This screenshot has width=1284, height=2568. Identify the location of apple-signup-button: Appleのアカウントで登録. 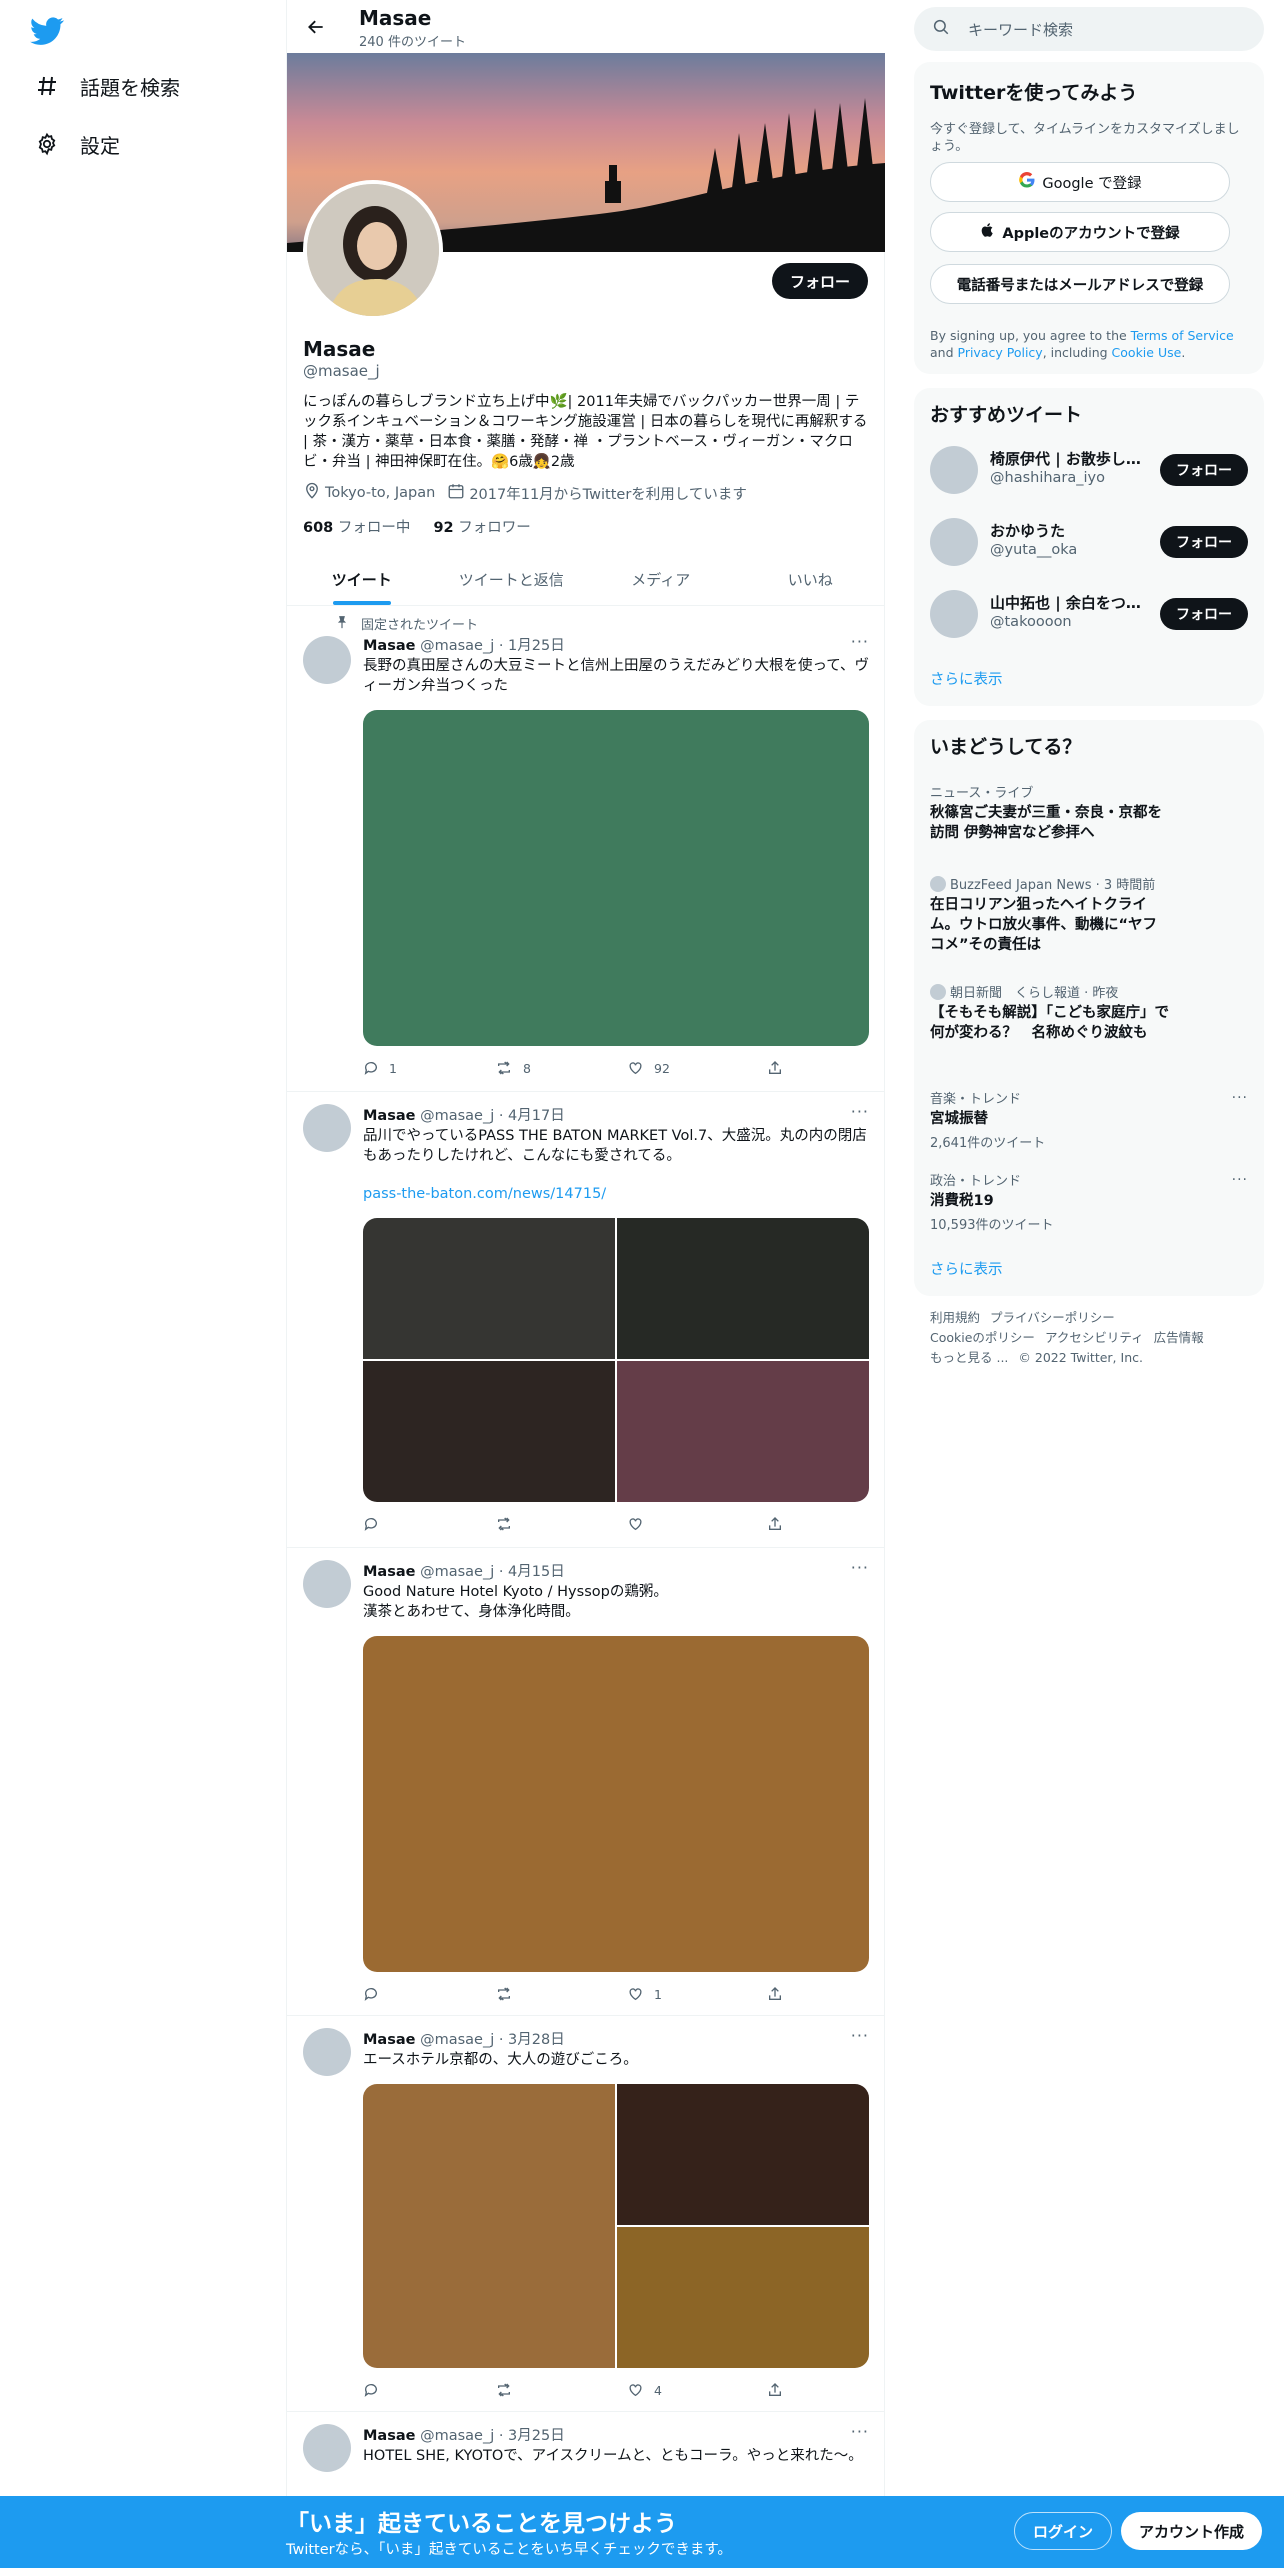
(1080, 232).